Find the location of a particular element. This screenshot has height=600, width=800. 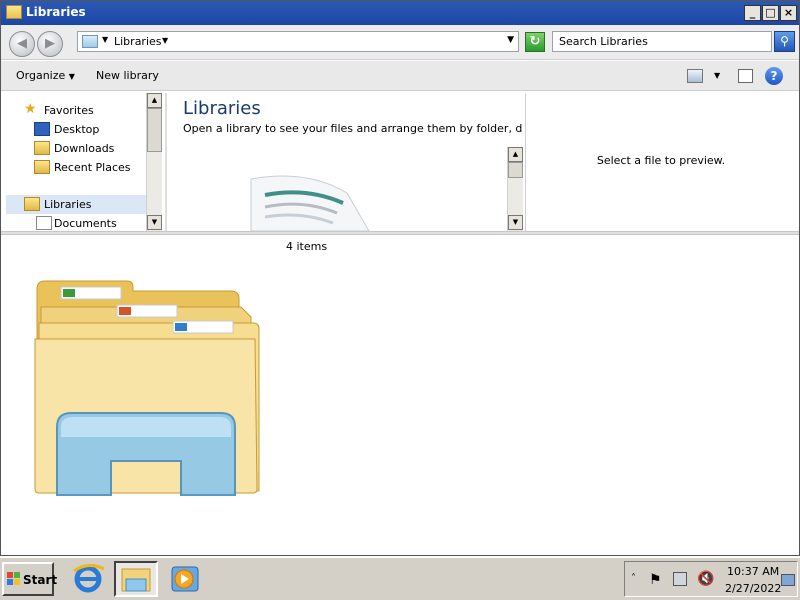

title-bar: Libraries _ □ × is located at coordinates (400, 13).